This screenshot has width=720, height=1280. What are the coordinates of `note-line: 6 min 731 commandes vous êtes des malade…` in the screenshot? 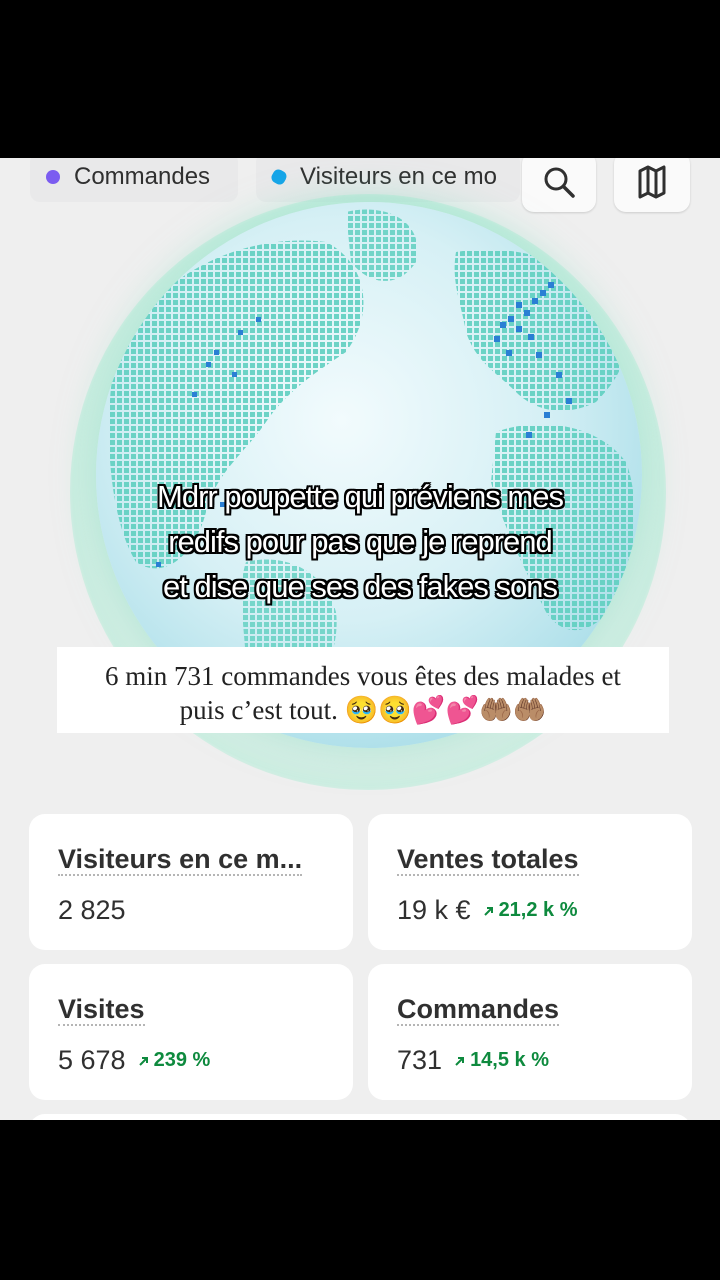 It's located at (363, 676).